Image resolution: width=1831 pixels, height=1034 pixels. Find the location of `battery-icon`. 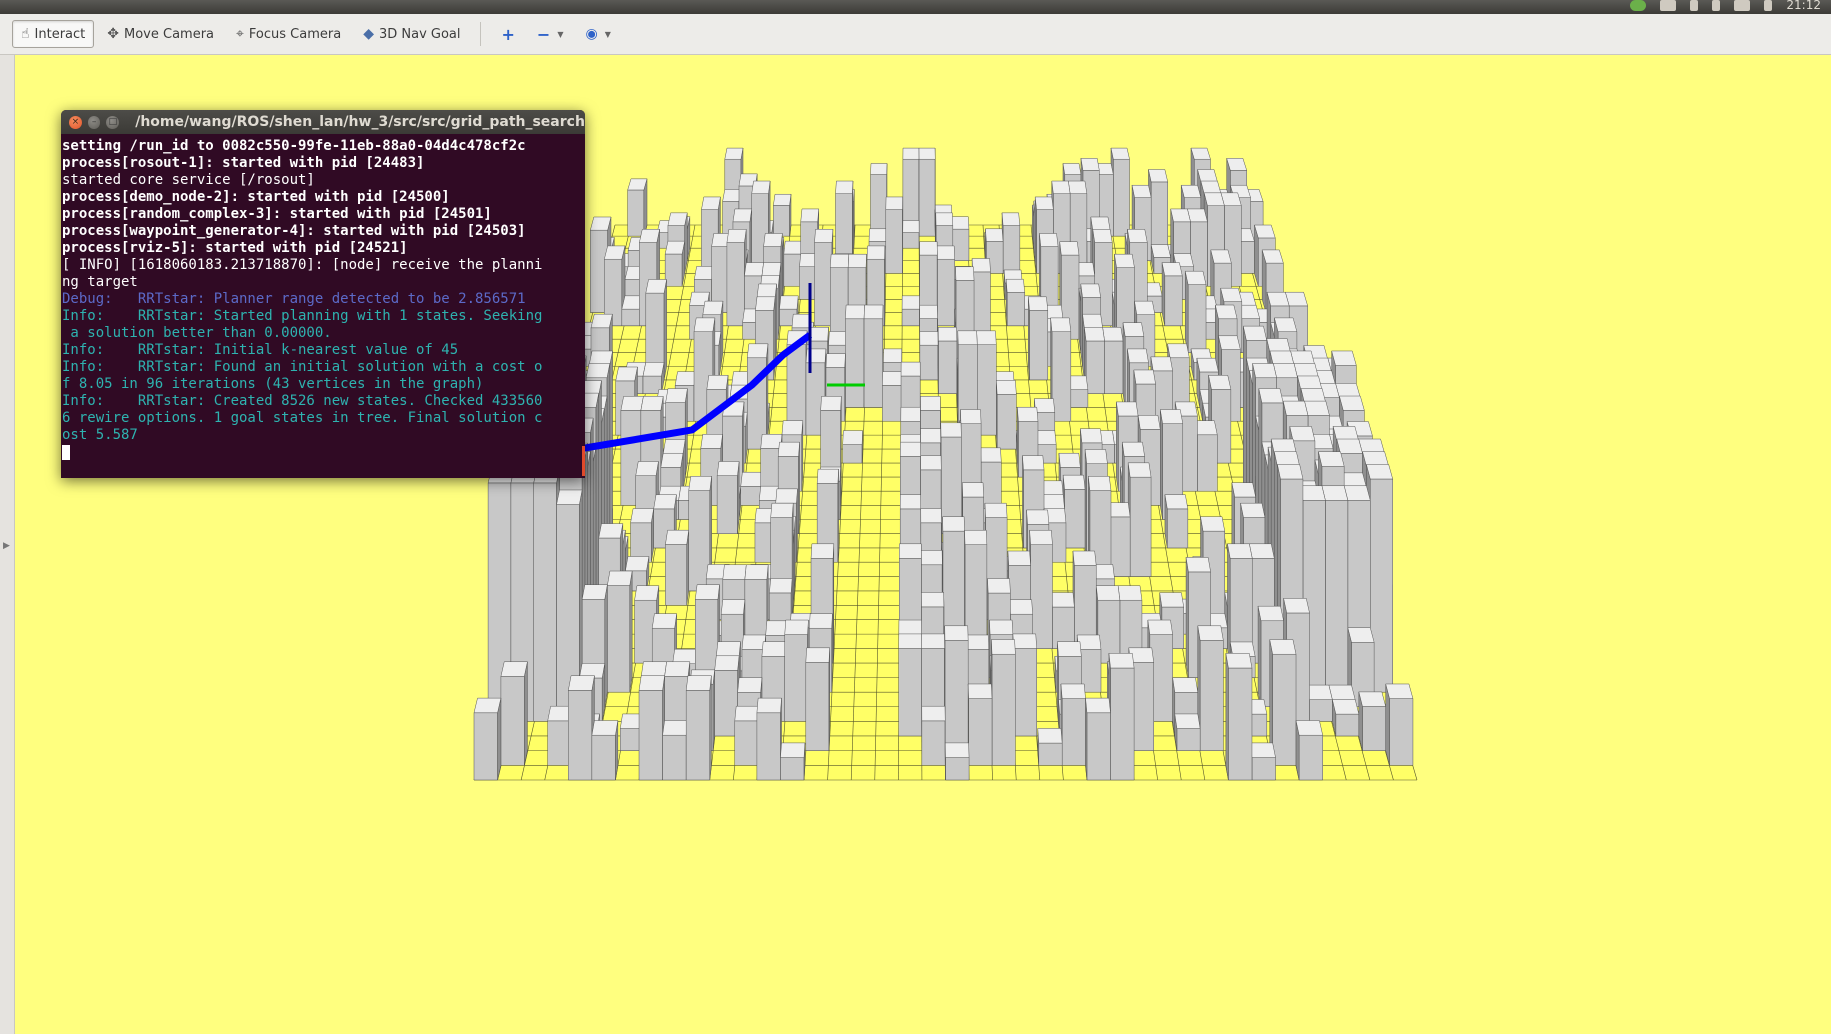

battery-icon is located at coordinates (1742, 5).